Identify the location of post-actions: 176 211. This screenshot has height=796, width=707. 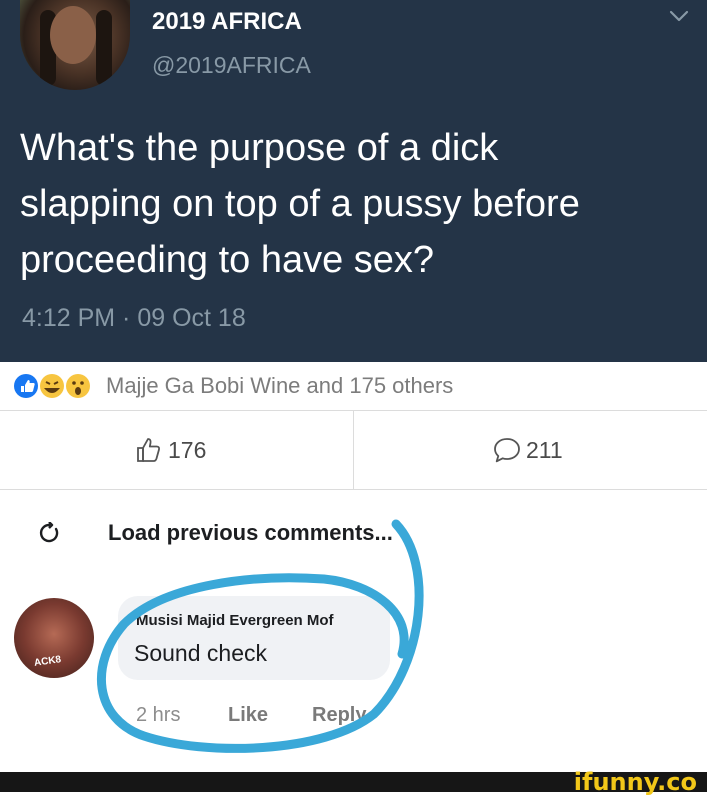
(353, 450).